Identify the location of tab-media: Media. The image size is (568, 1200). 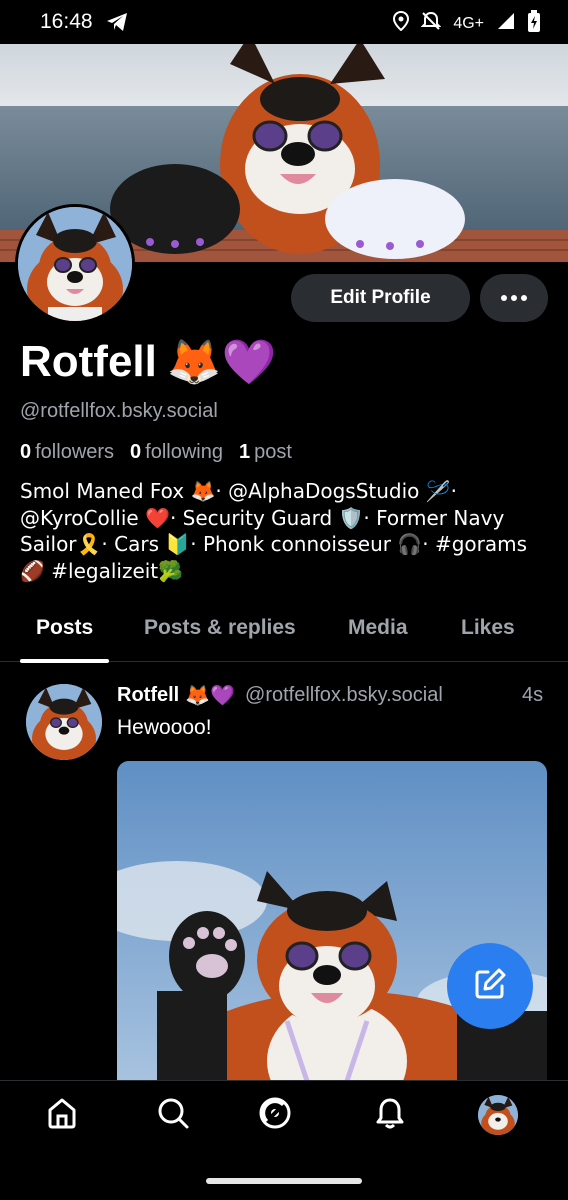
(378, 628).